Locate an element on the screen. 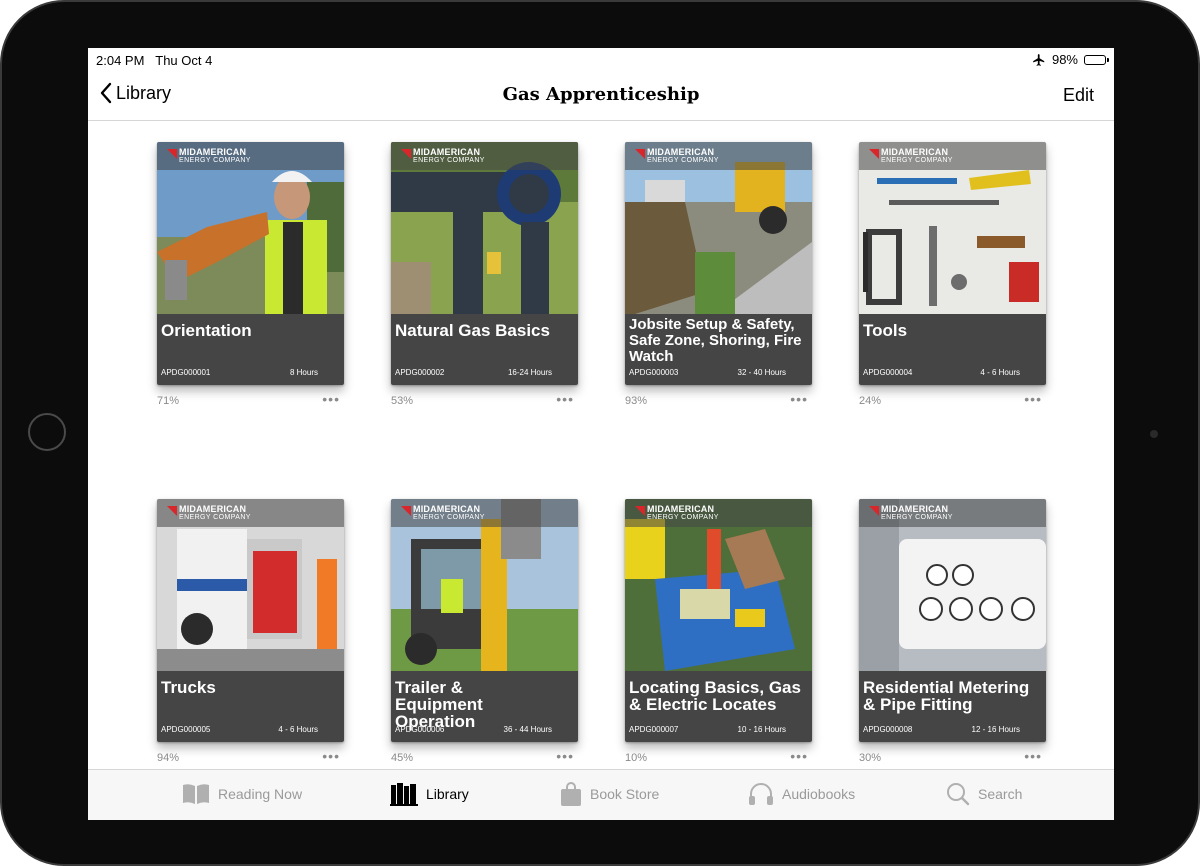  tab-book-store: Book Store is located at coordinates (609, 794).